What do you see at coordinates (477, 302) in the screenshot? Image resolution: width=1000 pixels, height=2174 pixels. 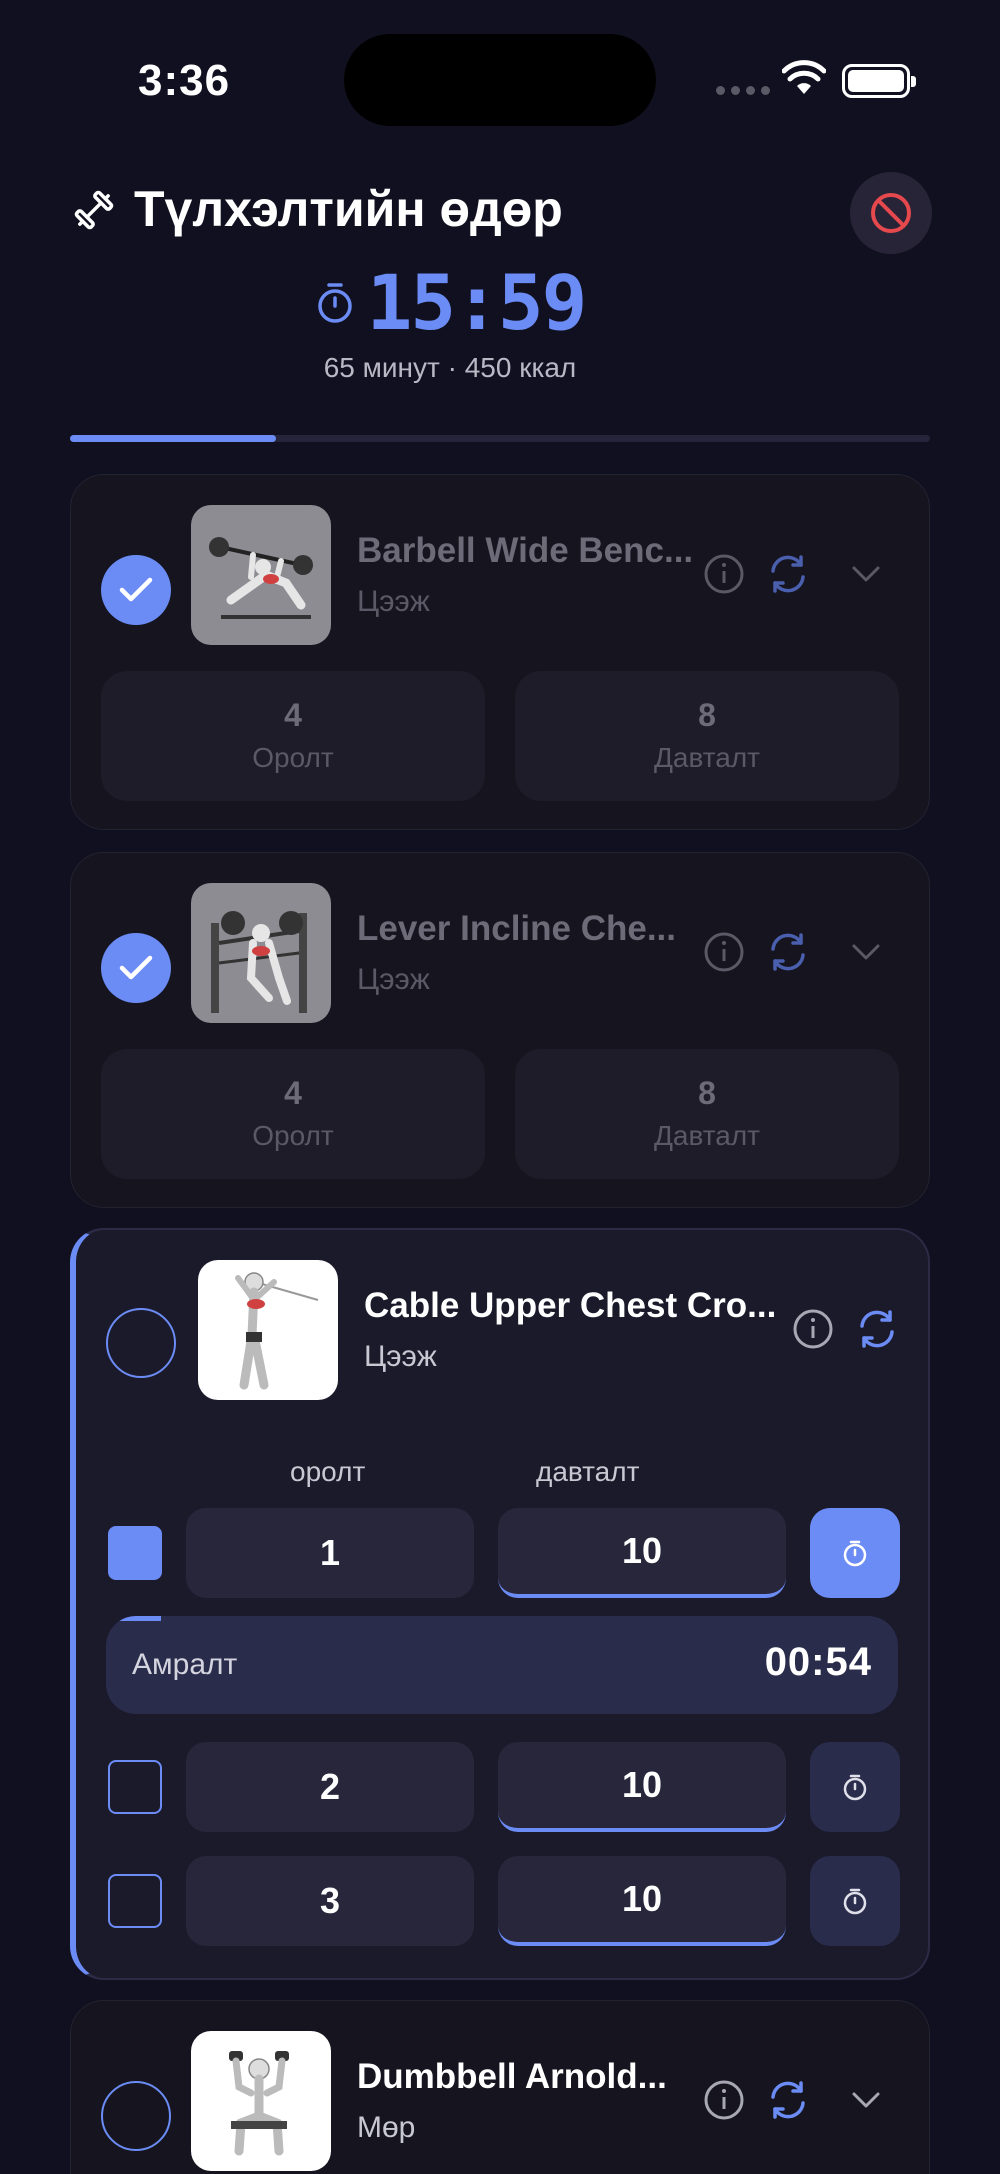 I see `timer-value: 15:59` at bounding box center [477, 302].